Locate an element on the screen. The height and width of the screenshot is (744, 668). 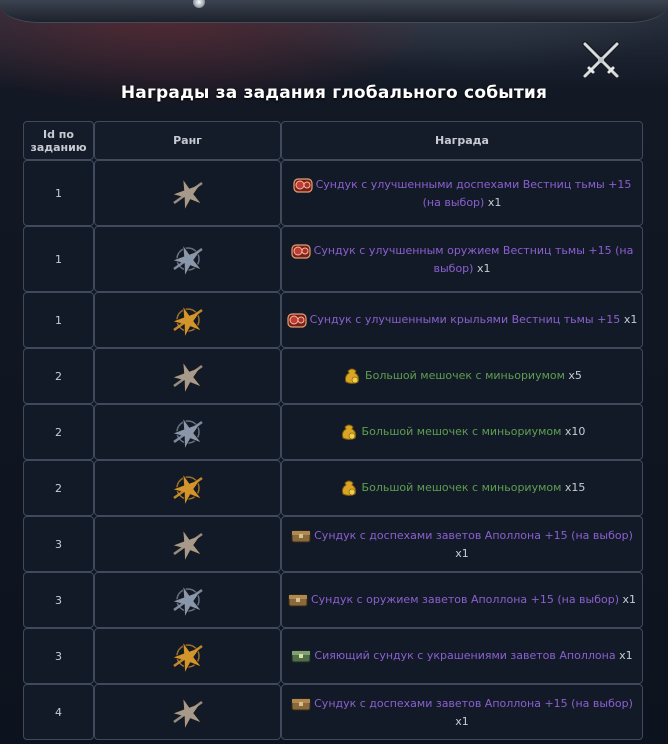
table-header-row: Id по заданию Ранг Награда is located at coordinates (333, 140).